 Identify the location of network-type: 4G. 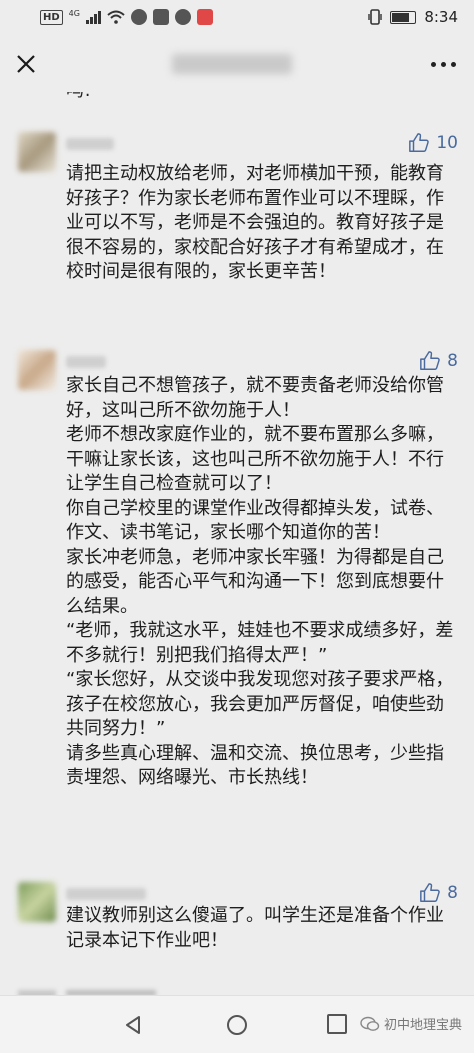
(74, 13).